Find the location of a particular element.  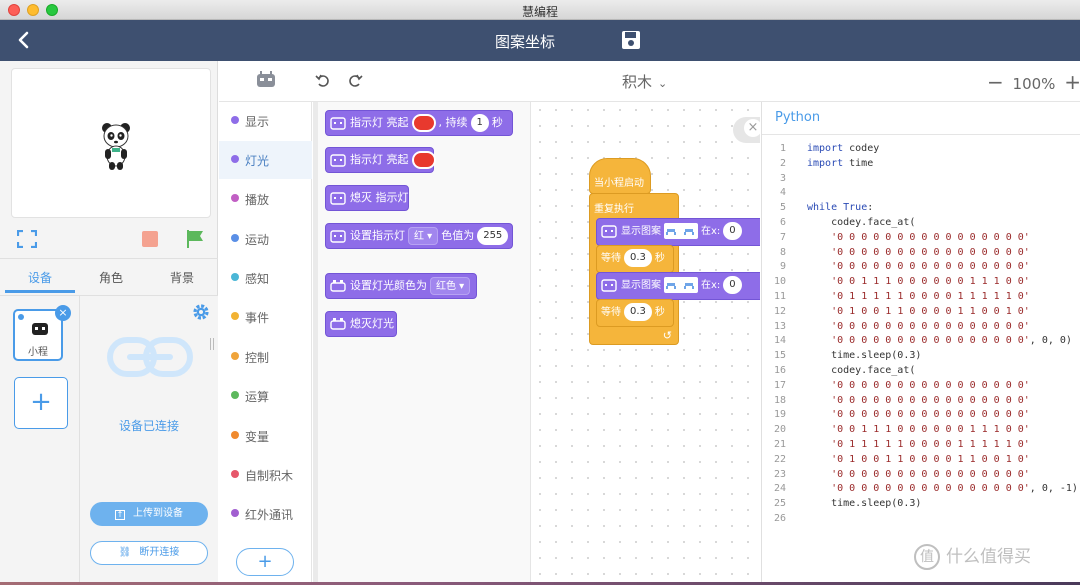

code-line: 3 is located at coordinates (921, 179).